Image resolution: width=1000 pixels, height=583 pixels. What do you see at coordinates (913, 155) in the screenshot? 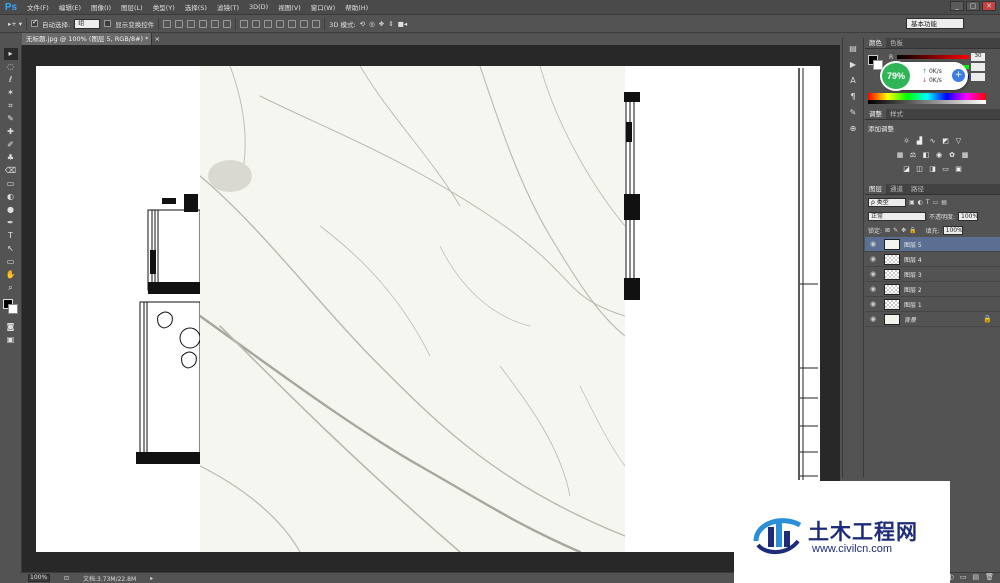
I see `color-balance-icon: ⚖` at bounding box center [913, 155].